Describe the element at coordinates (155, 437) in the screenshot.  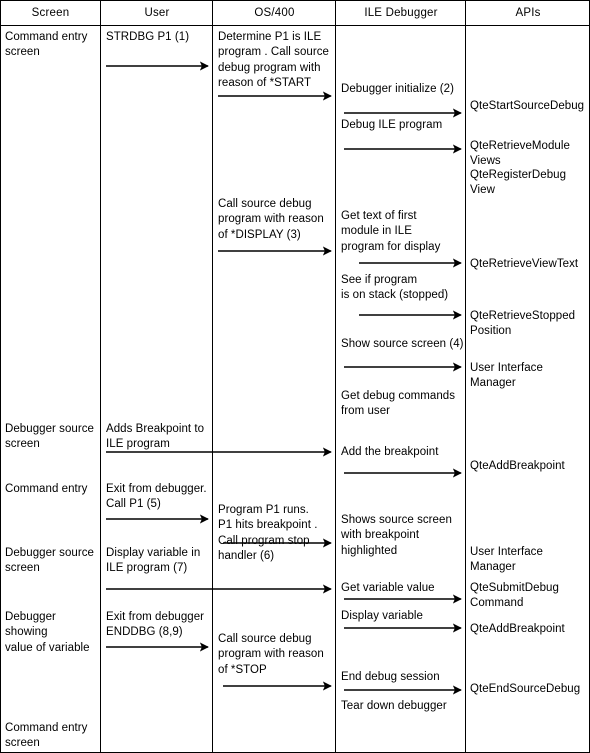
I see `user-entry-adds-breakpoint: Adds Breakpoint to ILE program` at that location.